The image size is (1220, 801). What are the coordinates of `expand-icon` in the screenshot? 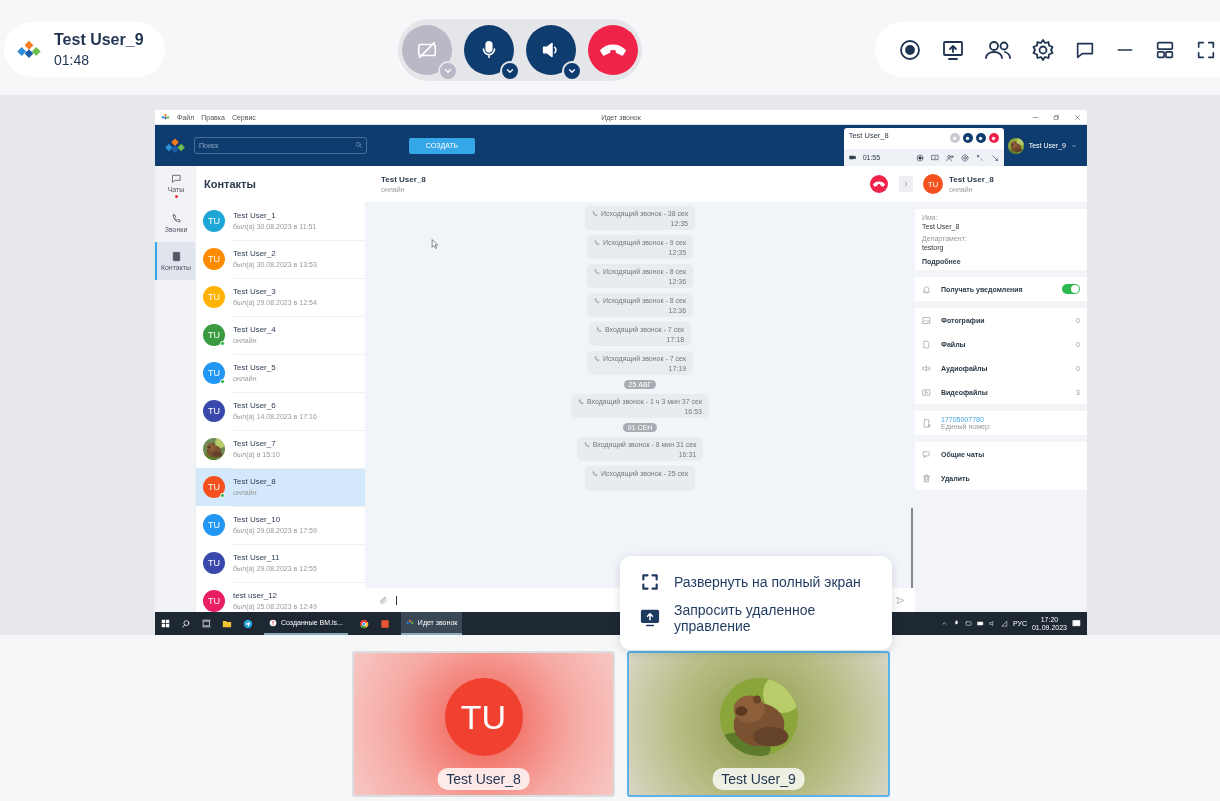 It's located at (979, 157).